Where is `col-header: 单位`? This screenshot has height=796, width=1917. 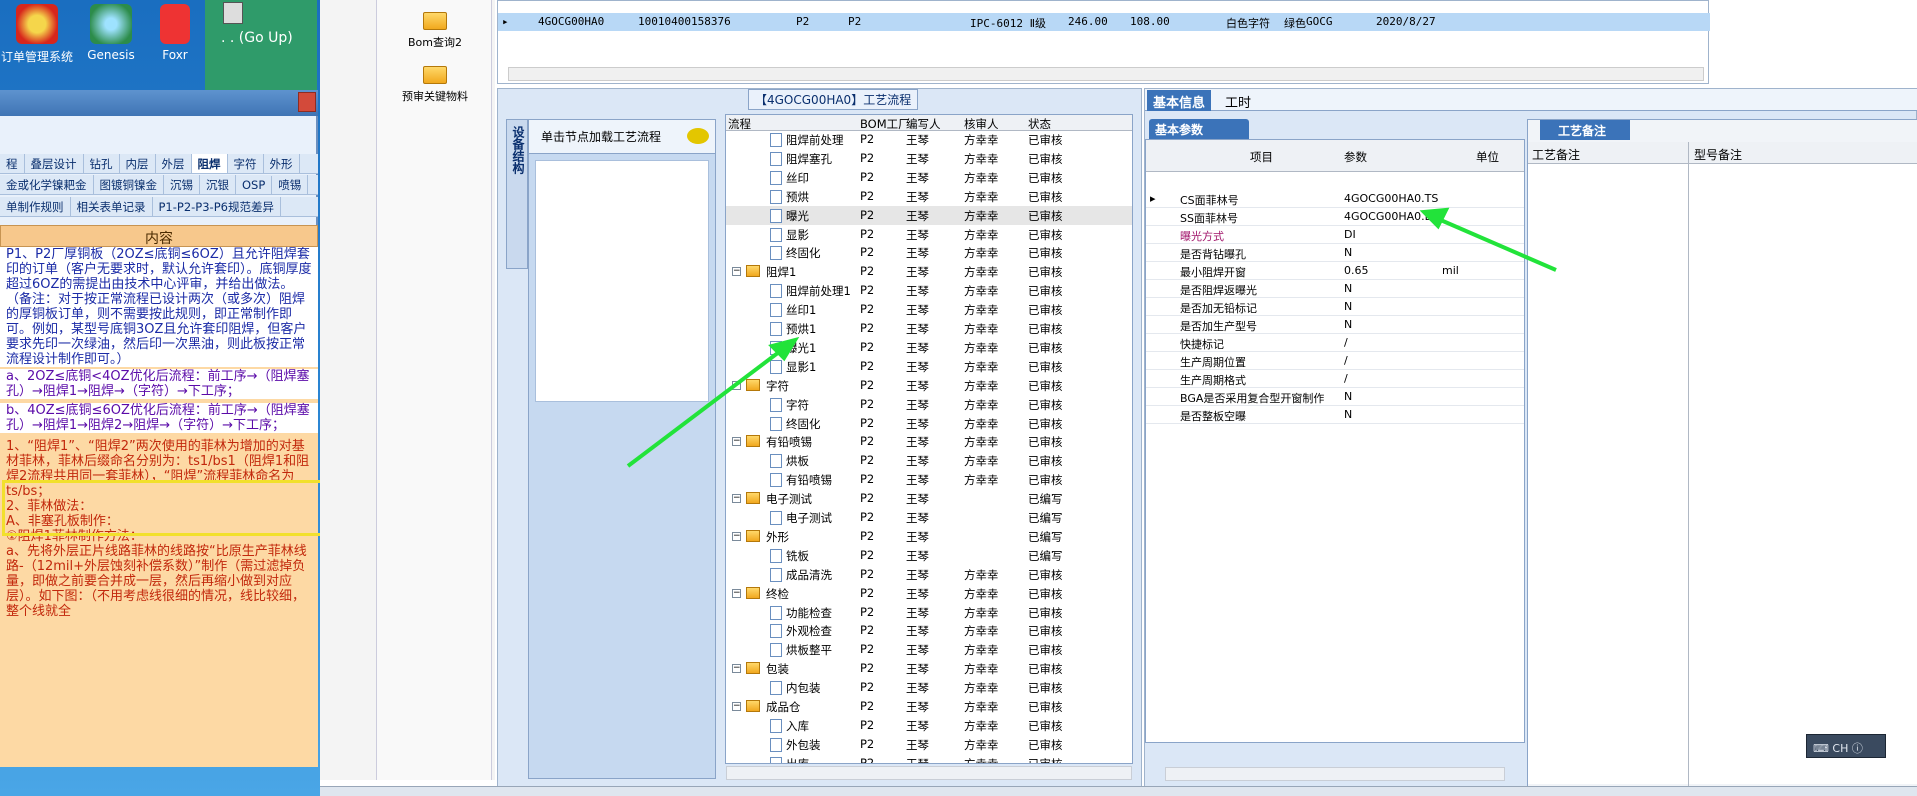 col-header: 单位 is located at coordinates (1487, 157).